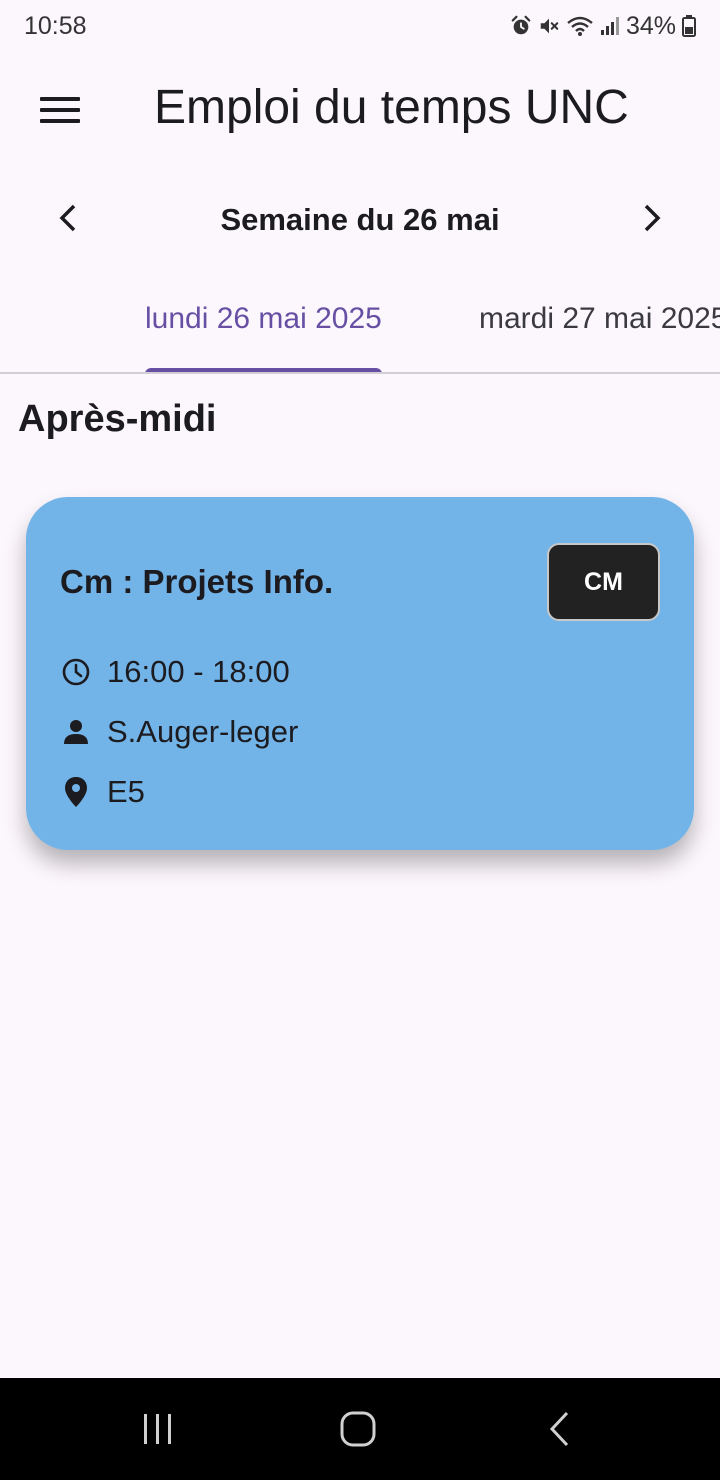 This screenshot has width=720, height=1480. I want to click on tab-label: lundi 26 mai 2025, so click(263, 318).